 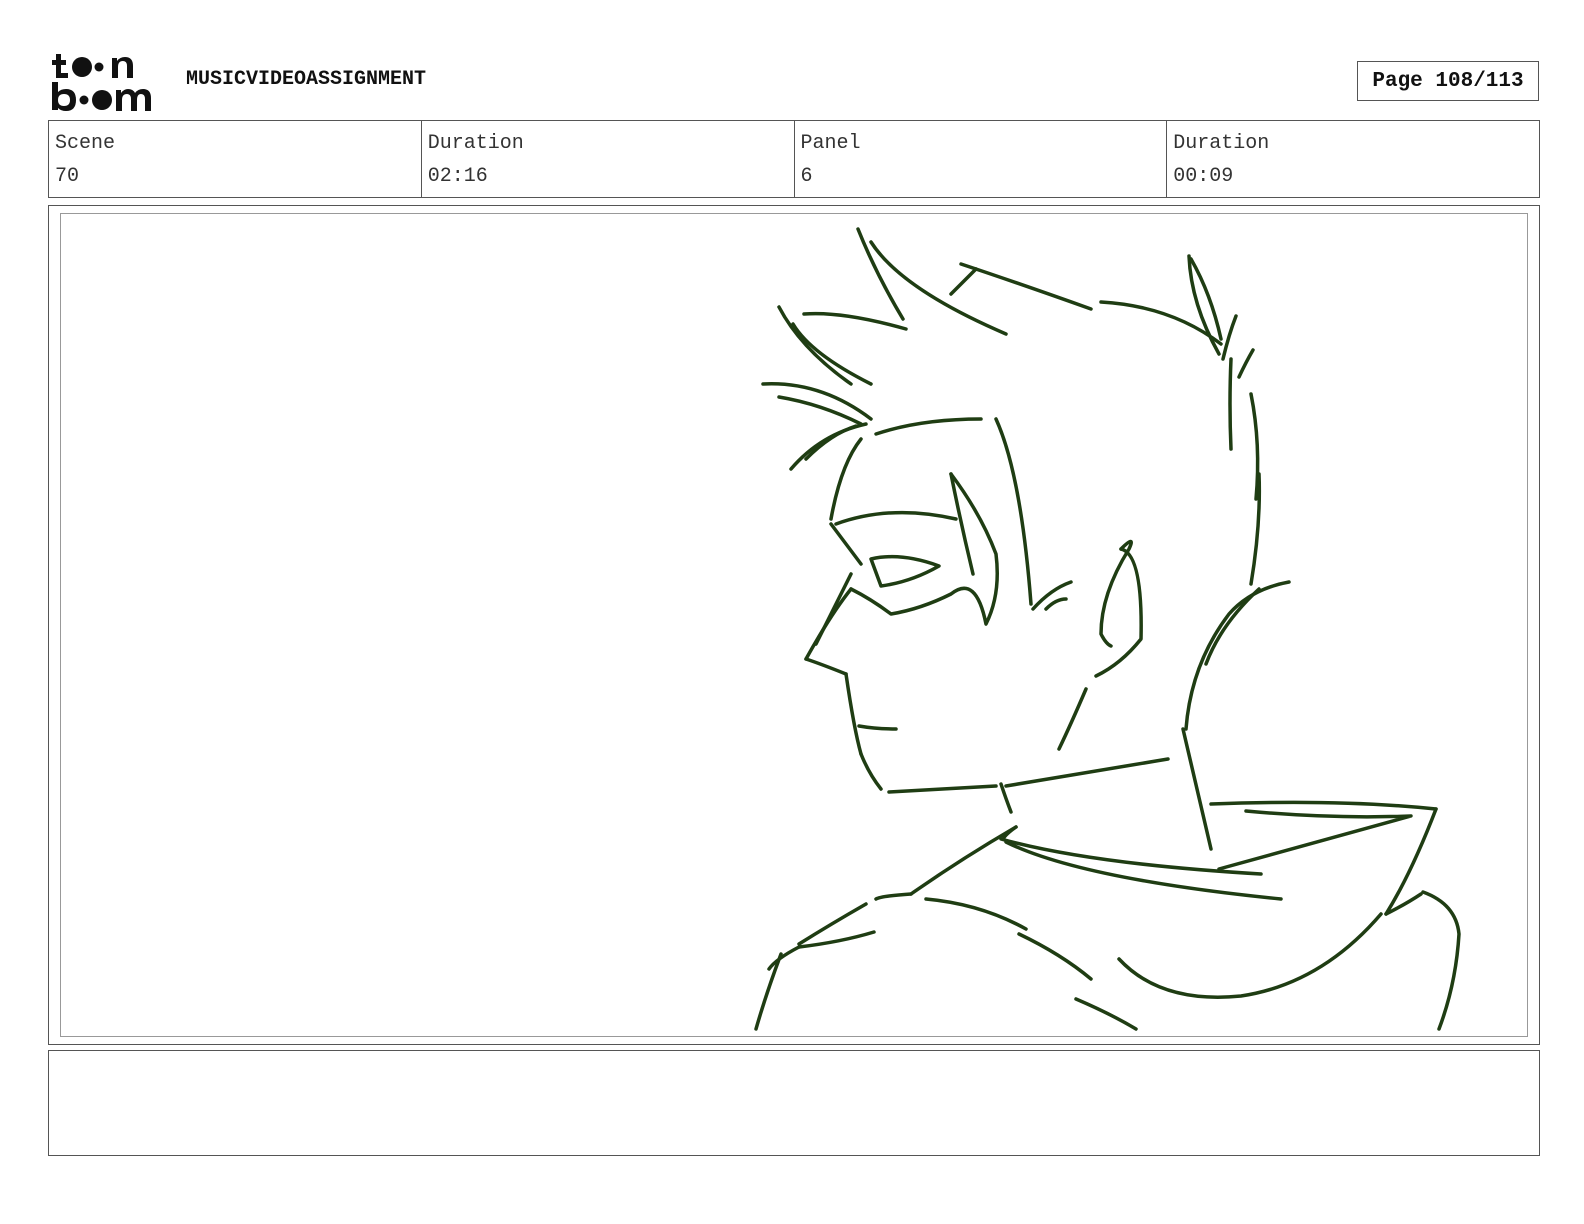 What do you see at coordinates (1448, 81) in the screenshot?
I see `page-indicator: Page 108/113` at bounding box center [1448, 81].